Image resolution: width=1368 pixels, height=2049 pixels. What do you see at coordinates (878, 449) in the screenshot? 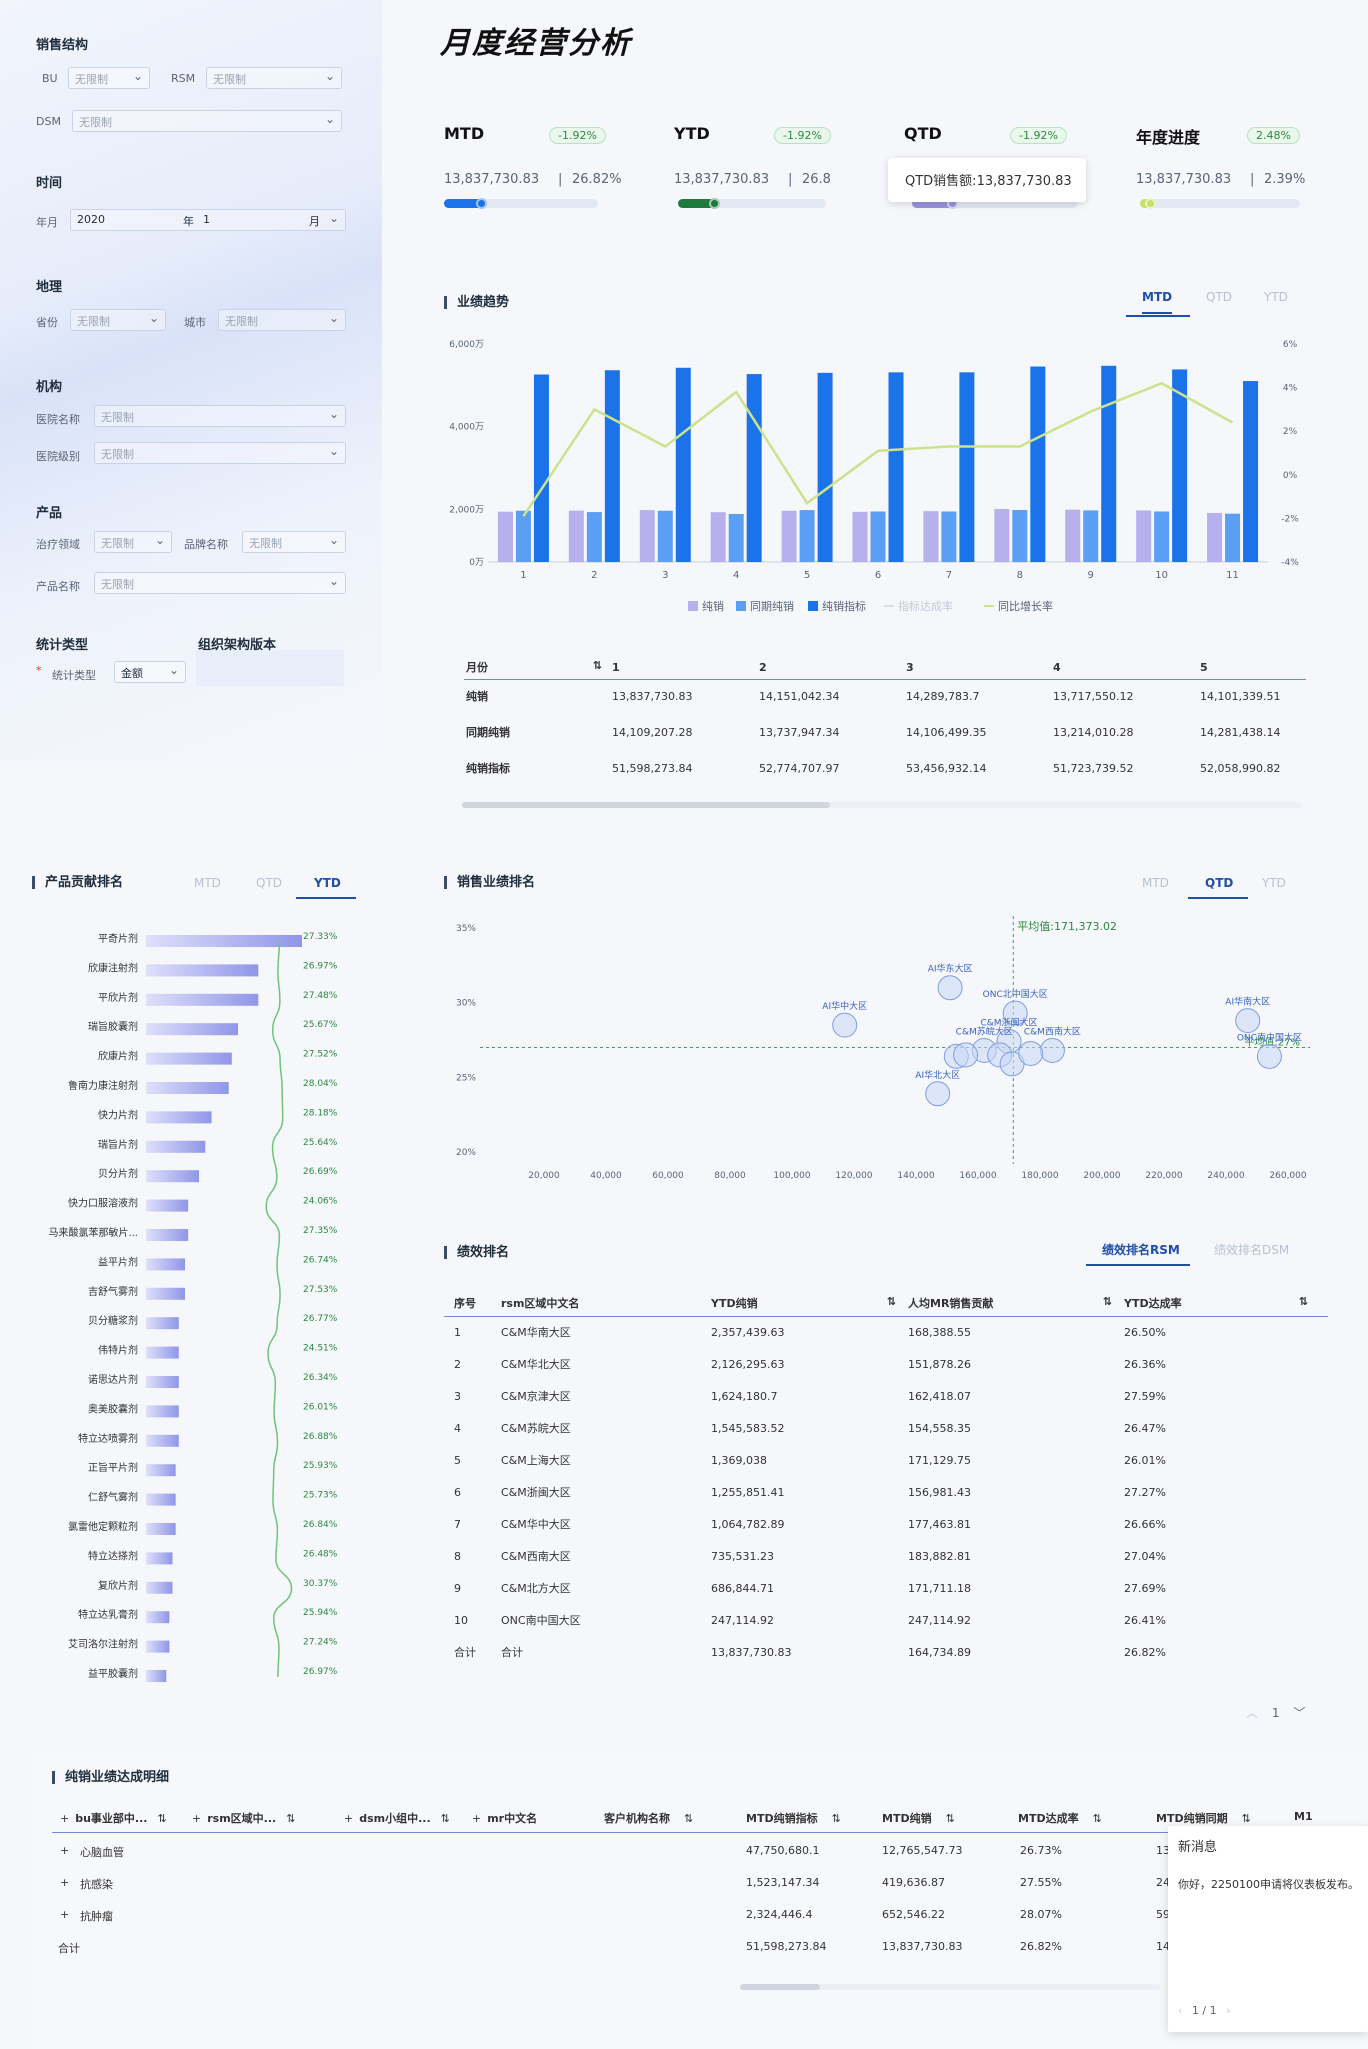
I see `growth-rate-line` at bounding box center [878, 449].